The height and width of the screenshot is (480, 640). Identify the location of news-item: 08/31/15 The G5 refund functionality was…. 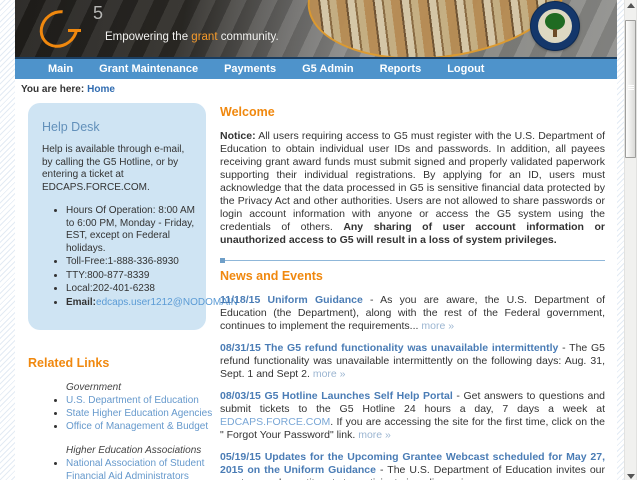
(412, 361).